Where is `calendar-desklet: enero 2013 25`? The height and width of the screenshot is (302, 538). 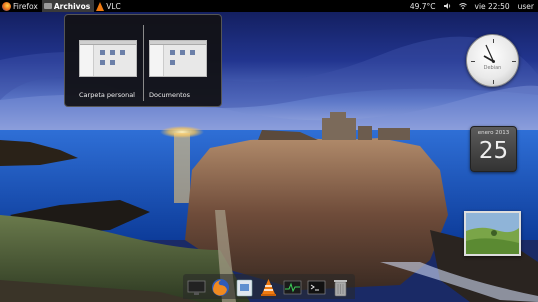 calendar-desklet: enero 2013 25 is located at coordinates (493, 149).